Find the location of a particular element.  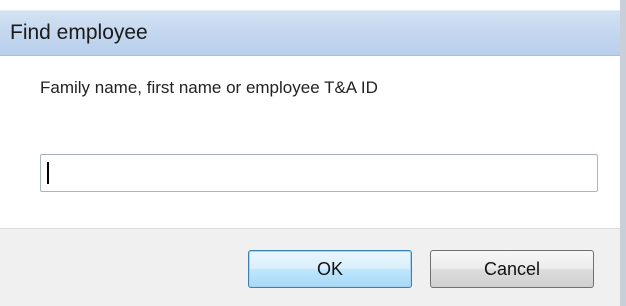

cancel-button: Cancel is located at coordinates (512, 269).